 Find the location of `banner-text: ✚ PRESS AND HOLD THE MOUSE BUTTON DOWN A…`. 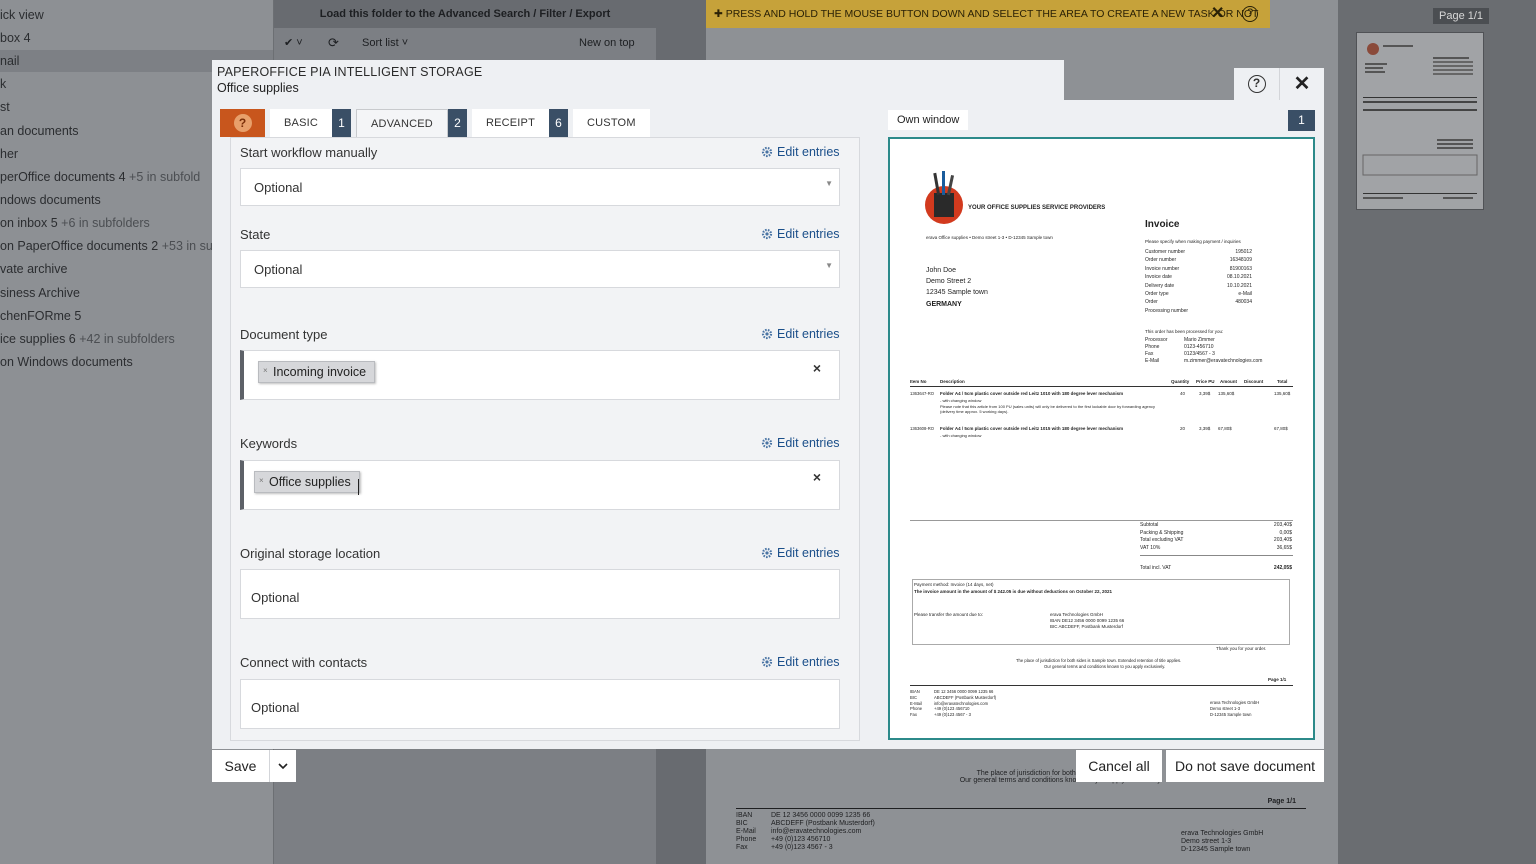

banner-text: ✚ PRESS AND HOLD THE MOUSE BUTTON DOWN A… is located at coordinates (986, 14).